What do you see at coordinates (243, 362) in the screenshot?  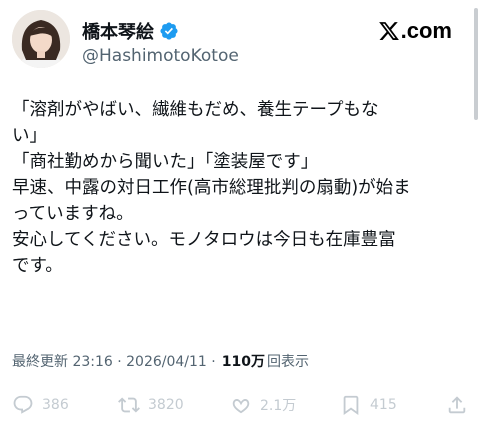 I see `views-count: 110万` at bounding box center [243, 362].